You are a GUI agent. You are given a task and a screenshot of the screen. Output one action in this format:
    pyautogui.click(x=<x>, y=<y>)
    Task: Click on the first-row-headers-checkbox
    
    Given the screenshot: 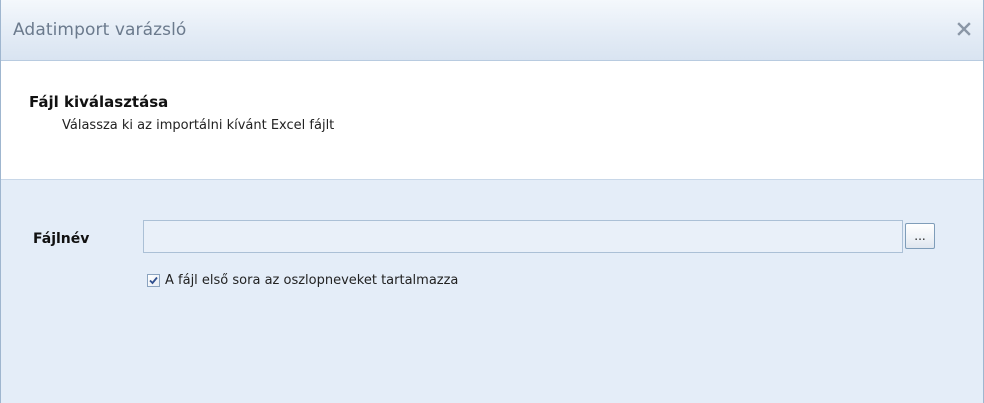 What is the action you would take?
    pyautogui.click(x=153, y=280)
    